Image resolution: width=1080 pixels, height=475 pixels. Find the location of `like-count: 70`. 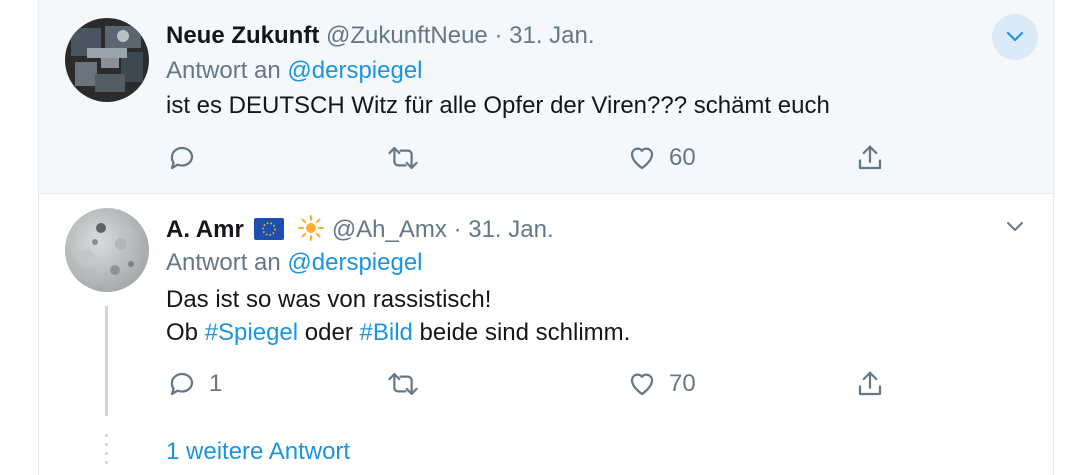

like-count: 70 is located at coordinates (682, 383).